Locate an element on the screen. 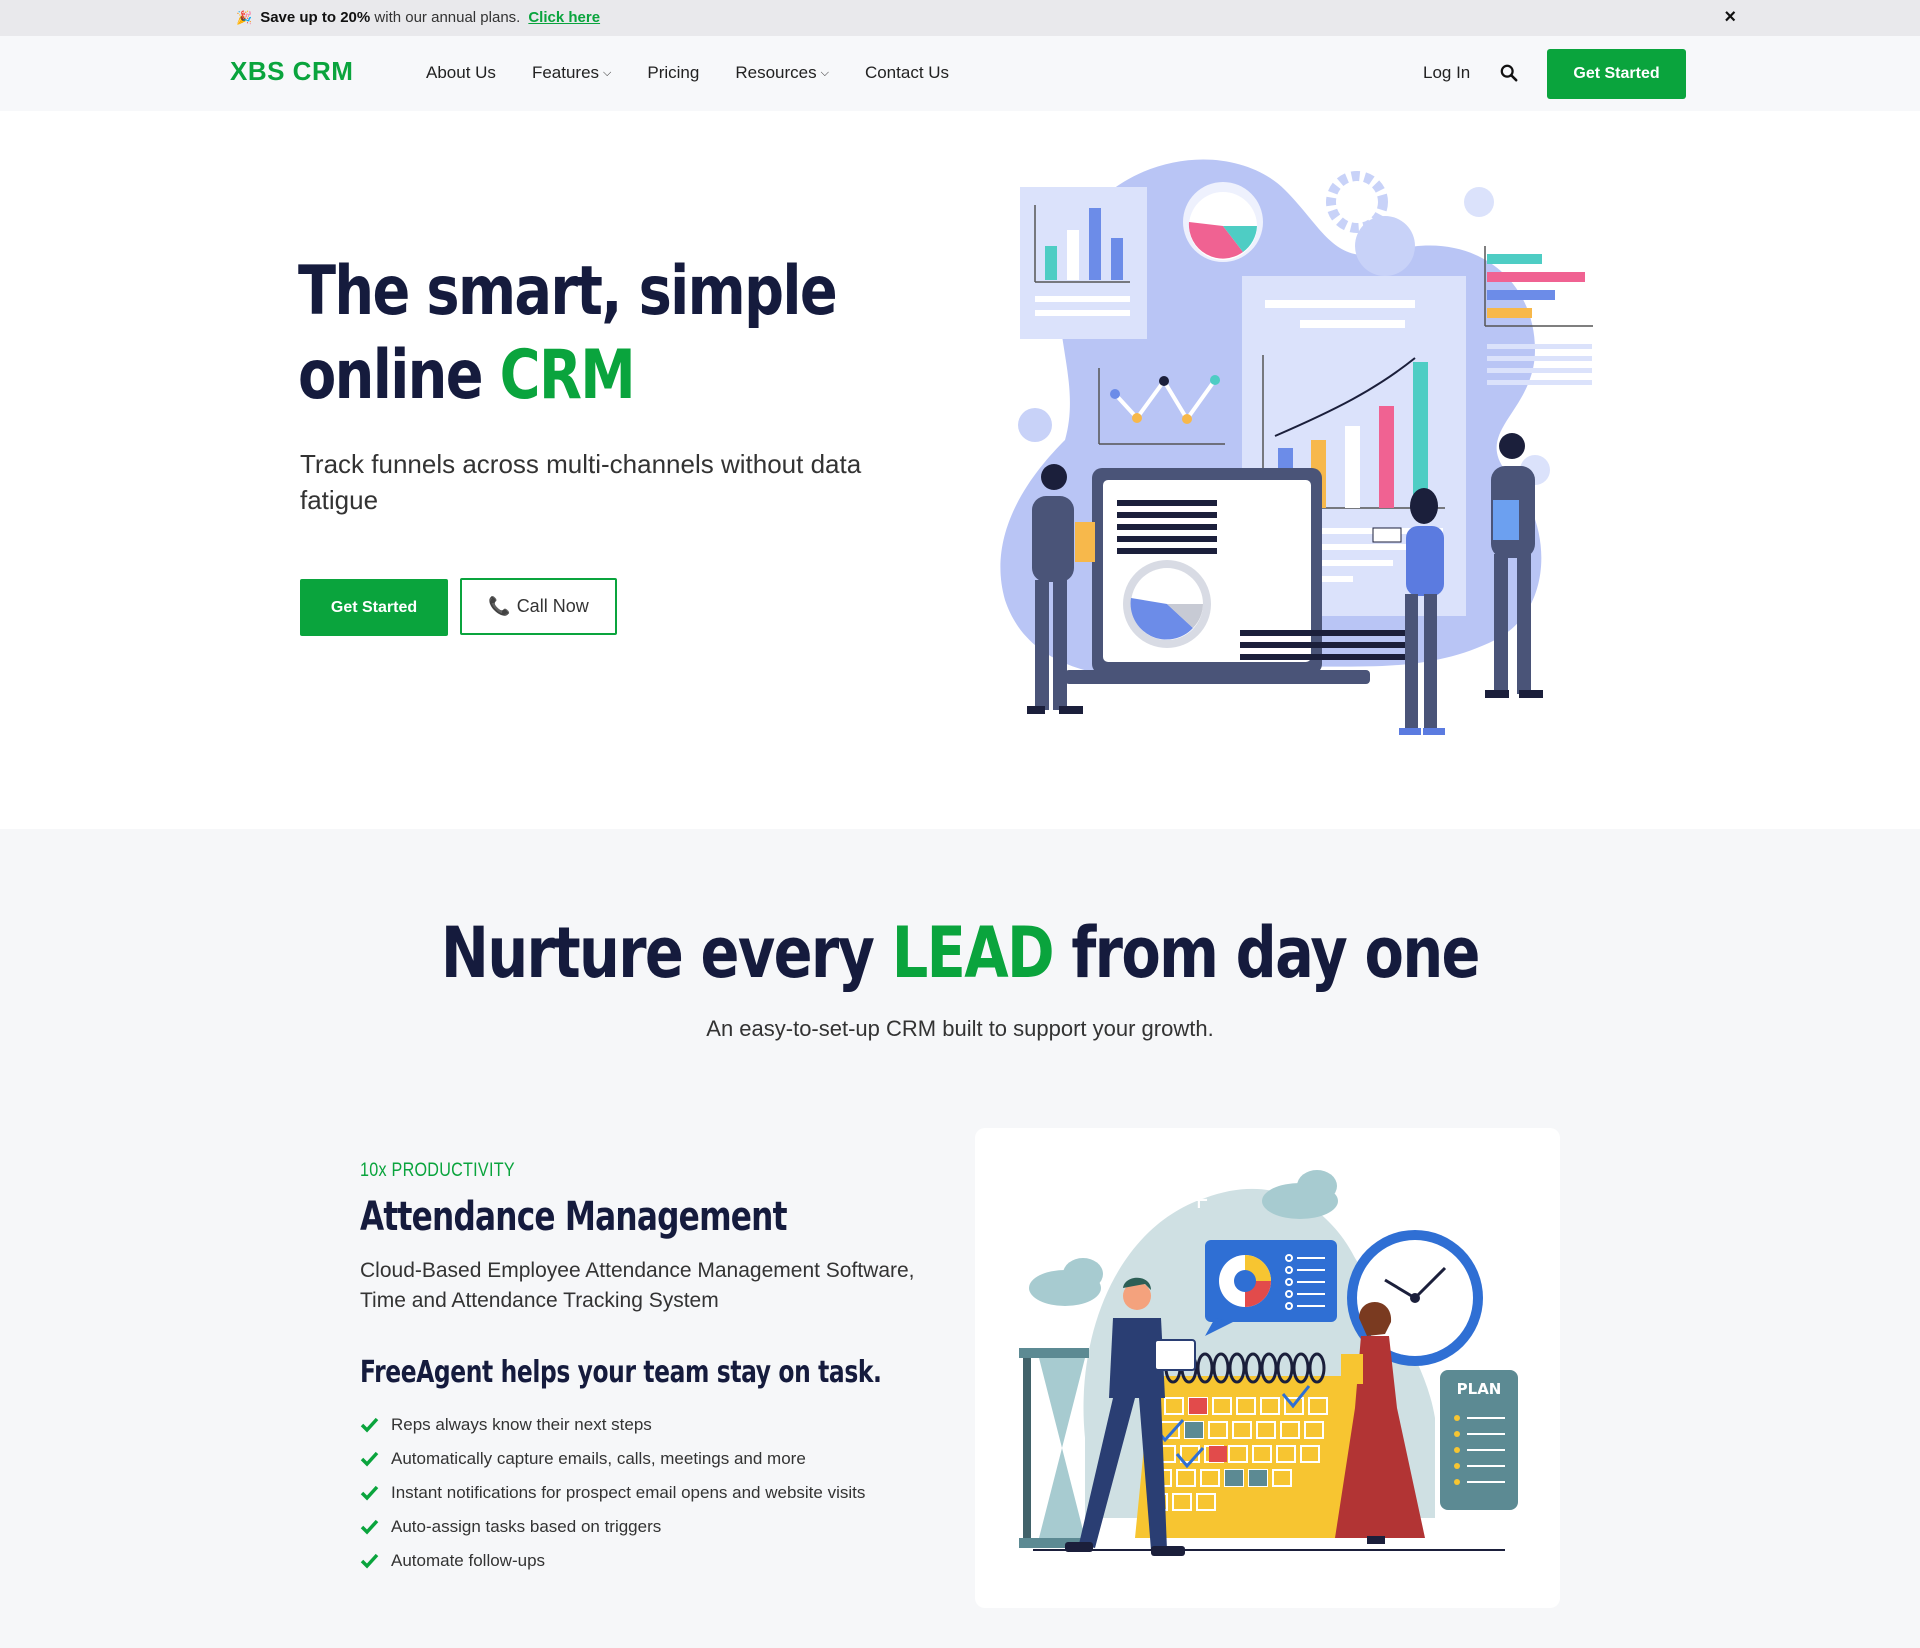  nav-item-pricing: Pricing is located at coordinates (673, 73).